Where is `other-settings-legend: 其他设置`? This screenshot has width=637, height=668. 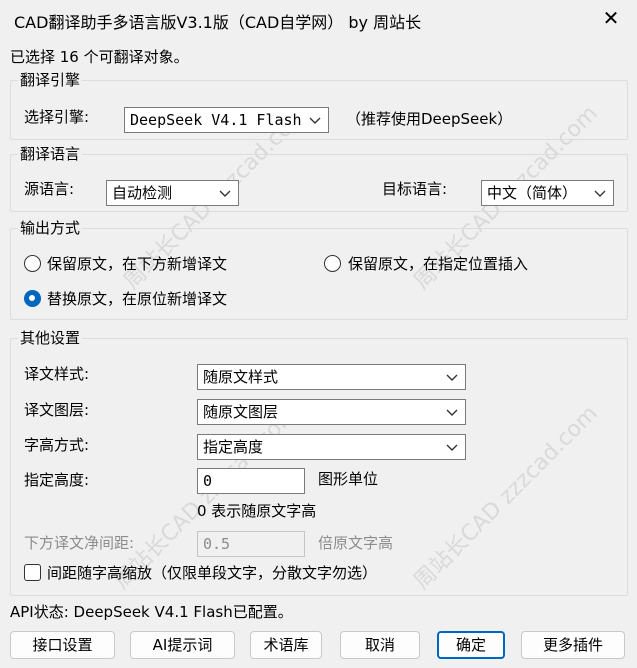
other-settings-legend: 其他设置 is located at coordinates (50, 337).